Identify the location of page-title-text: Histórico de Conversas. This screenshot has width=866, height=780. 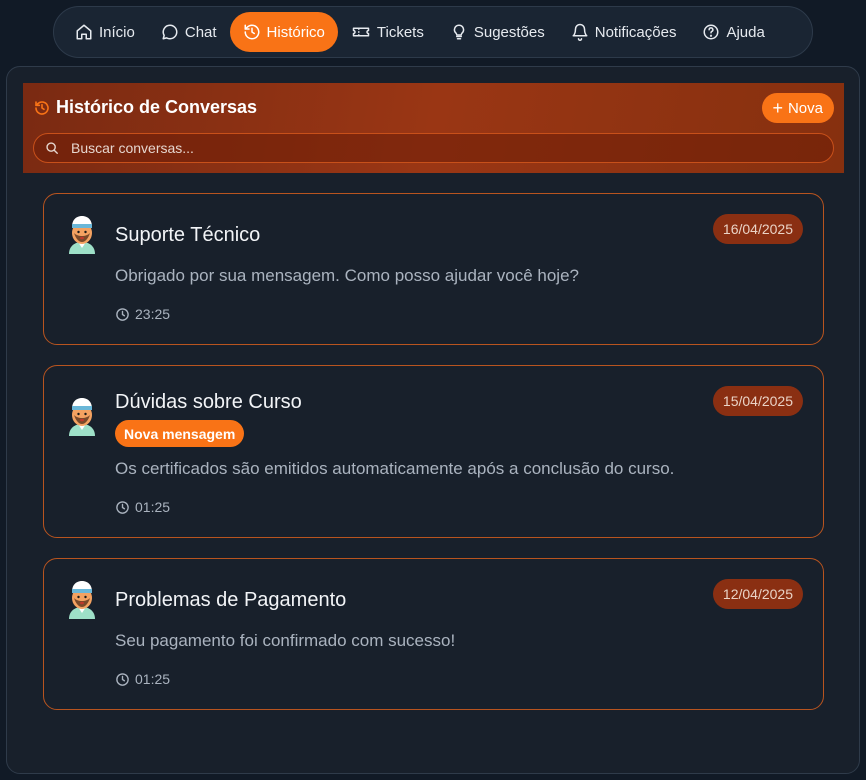
(157, 107).